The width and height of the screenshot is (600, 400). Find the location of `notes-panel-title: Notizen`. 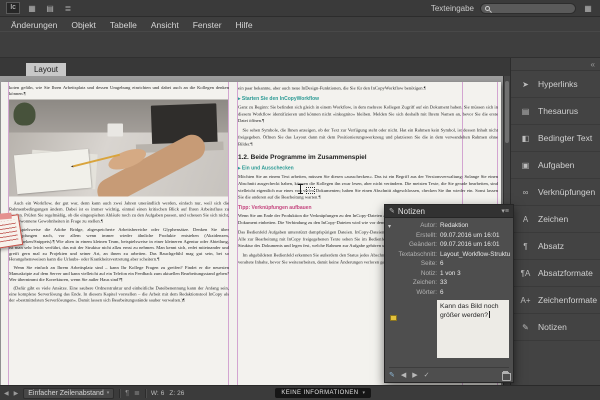

notes-panel-title: Notizen is located at coordinates (411, 211).